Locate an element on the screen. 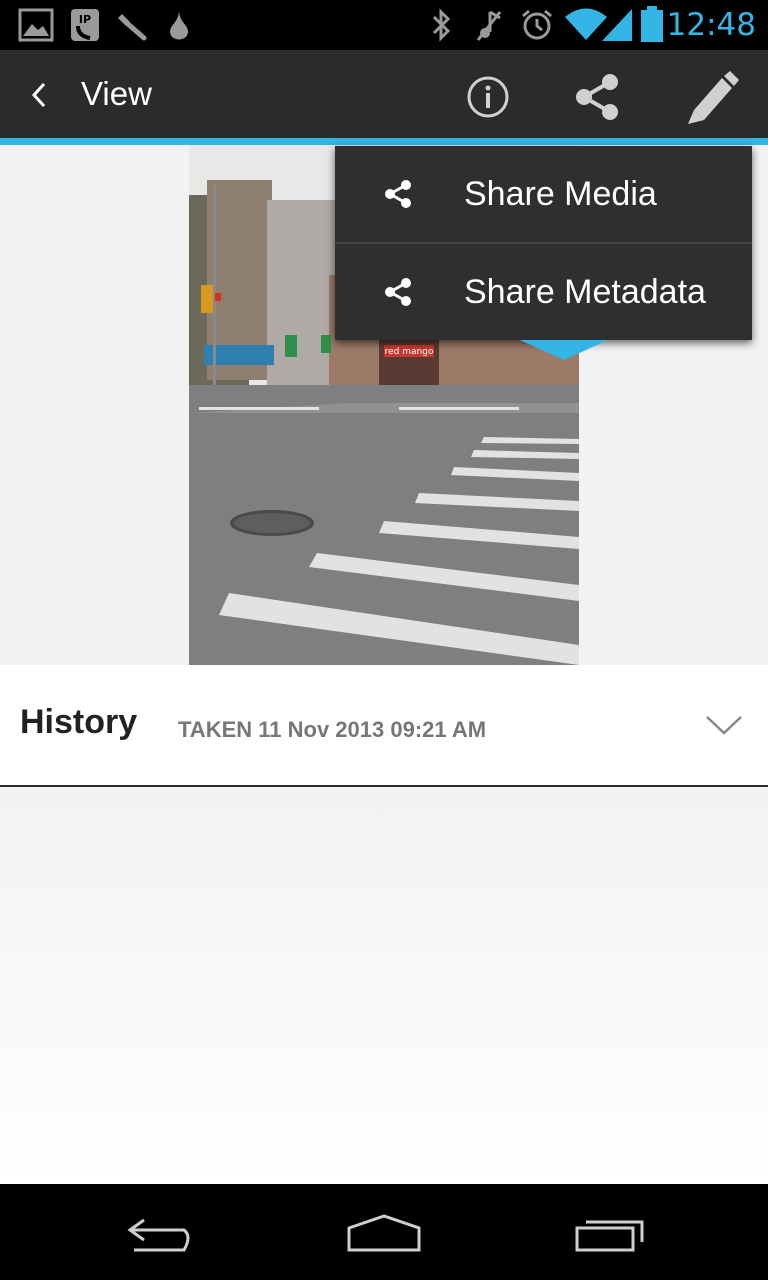  menu-item-share-metadata: Share Metadata is located at coordinates (543, 292).